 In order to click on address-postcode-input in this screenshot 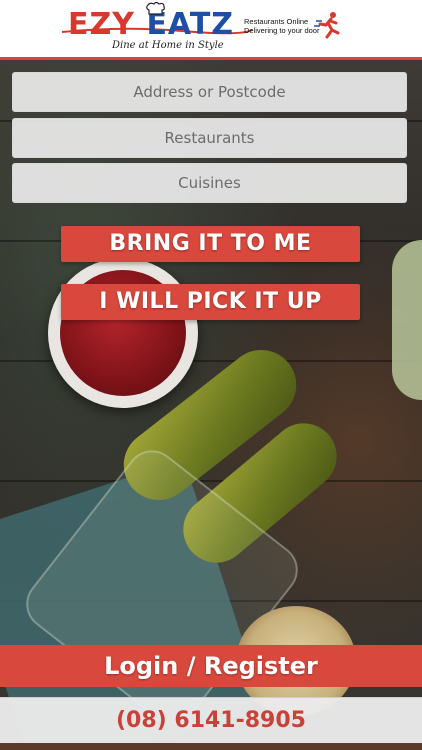, I will do `click(209, 92)`.